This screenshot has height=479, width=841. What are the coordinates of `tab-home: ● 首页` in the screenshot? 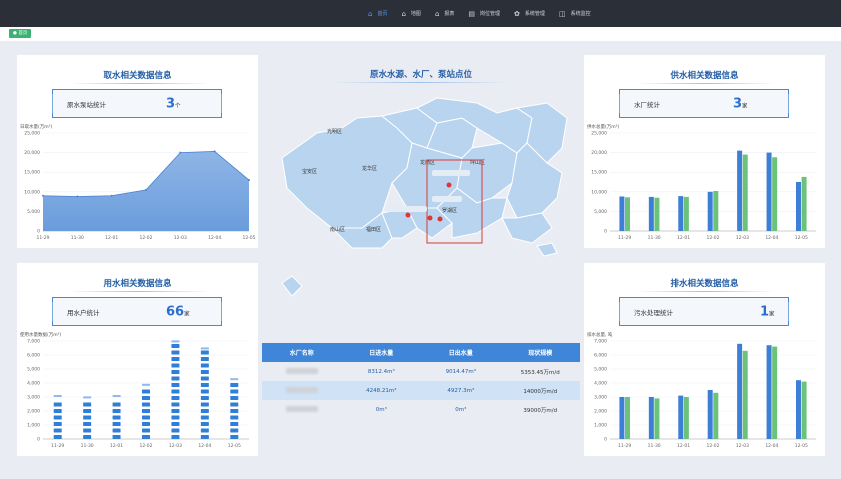 It's located at (20, 33).